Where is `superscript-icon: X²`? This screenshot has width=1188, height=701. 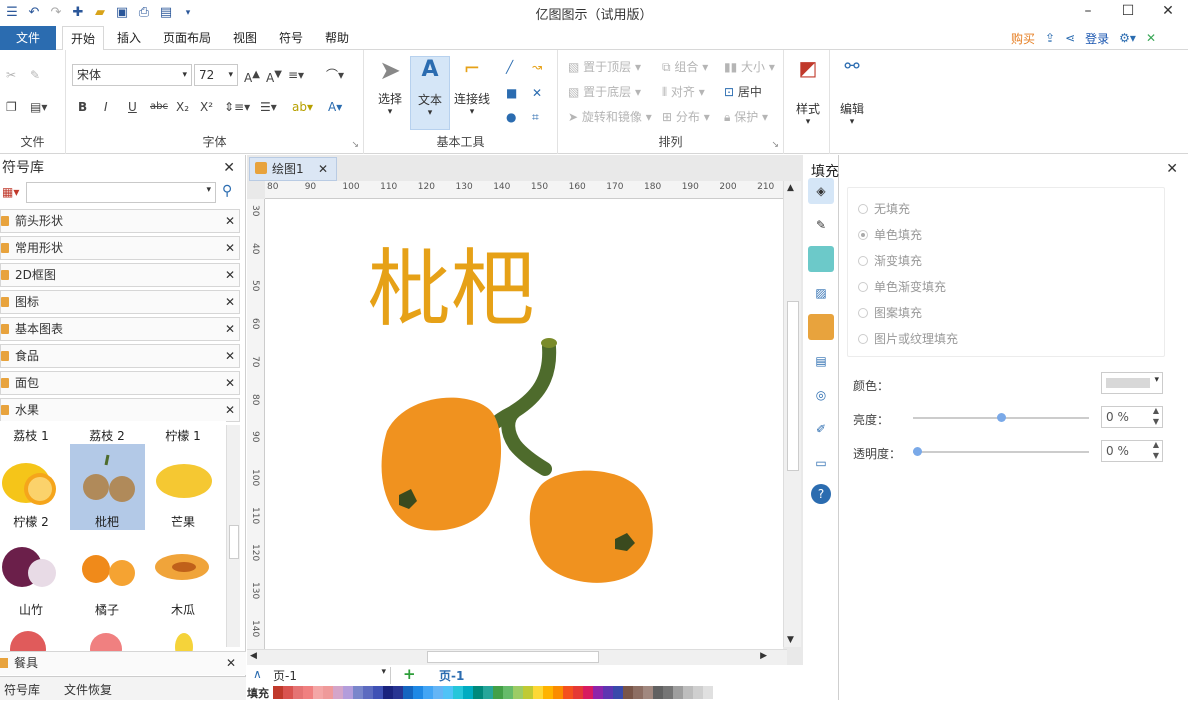
superscript-icon: X² is located at coordinates (206, 107).